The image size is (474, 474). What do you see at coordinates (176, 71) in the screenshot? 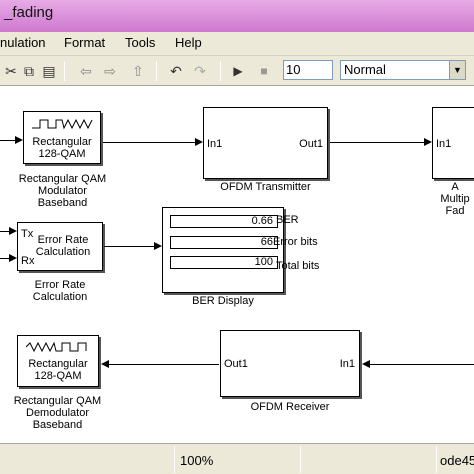
I see `undo-icon: ↶` at bounding box center [176, 71].